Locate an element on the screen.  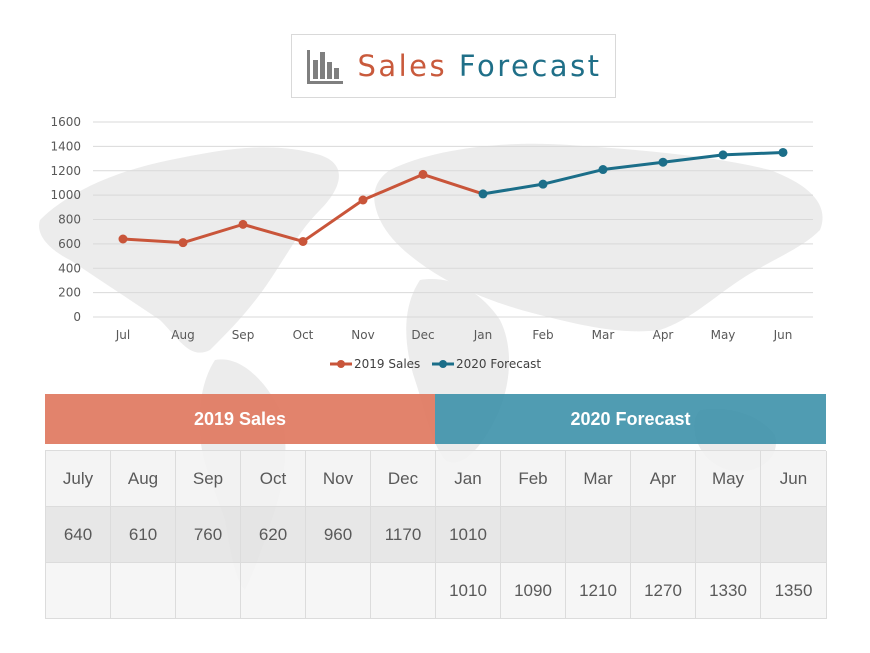
legend-label: 2020 Forecast is located at coordinates (498, 364).